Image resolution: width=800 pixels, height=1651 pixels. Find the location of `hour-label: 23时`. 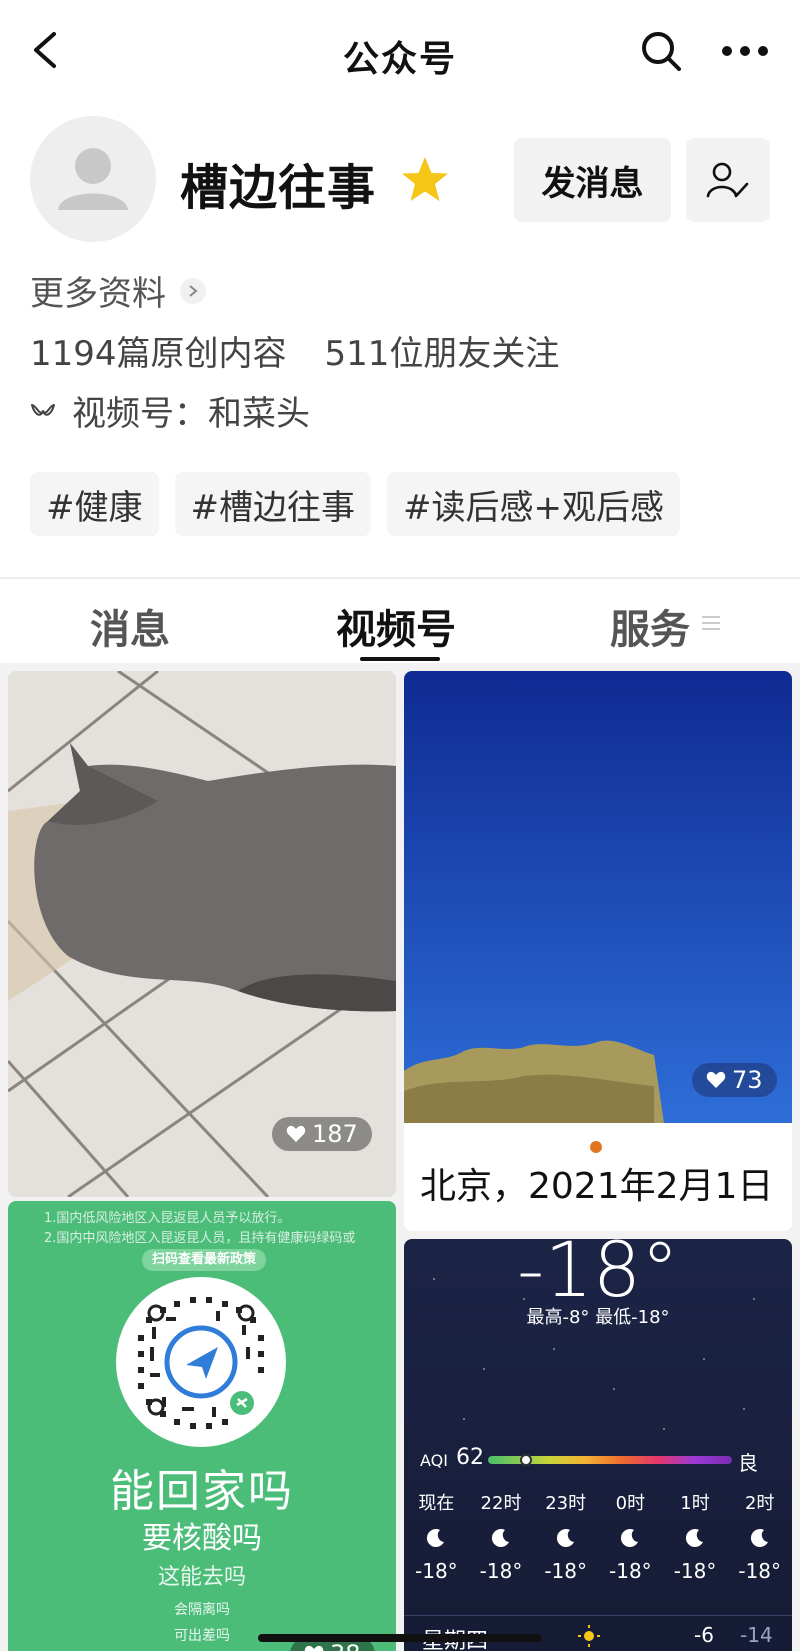

hour-label: 23时 is located at coordinates (566, 1503).